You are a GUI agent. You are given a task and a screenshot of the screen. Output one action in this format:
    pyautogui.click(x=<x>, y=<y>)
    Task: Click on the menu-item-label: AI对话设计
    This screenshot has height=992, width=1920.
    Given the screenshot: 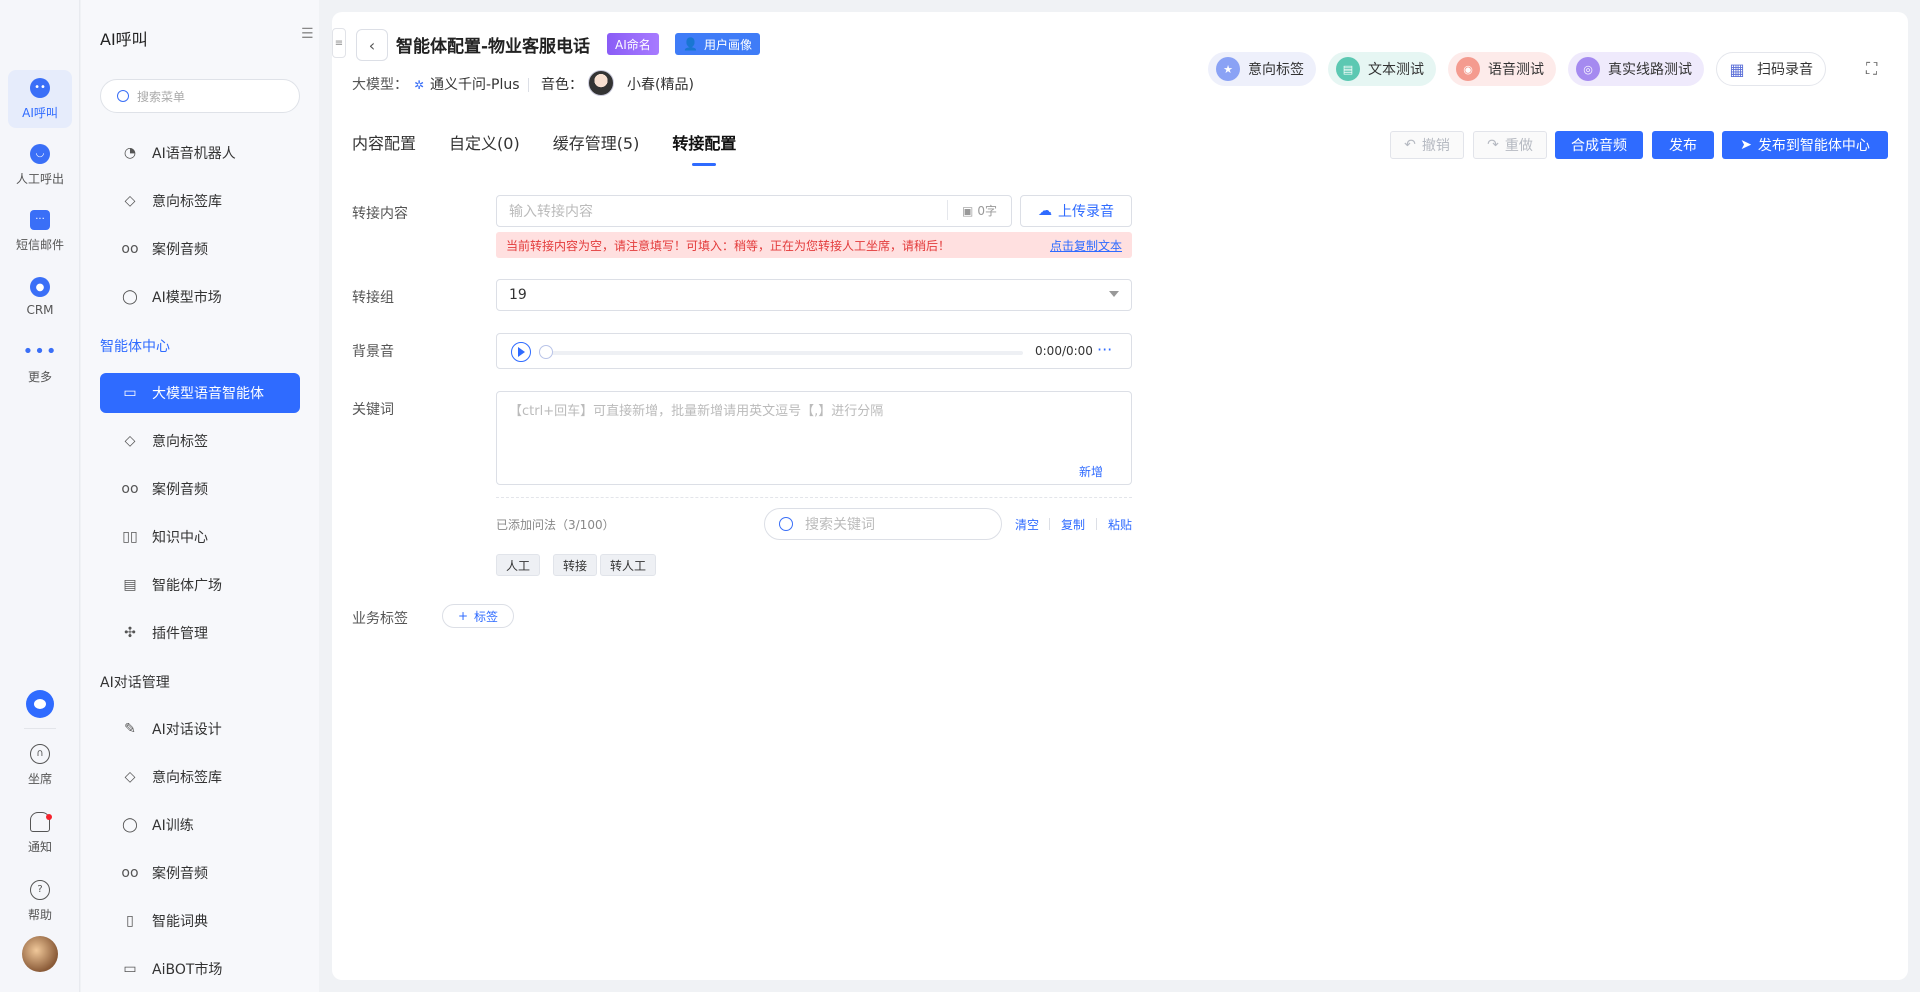 What is the action you would take?
    pyautogui.click(x=187, y=730)
    